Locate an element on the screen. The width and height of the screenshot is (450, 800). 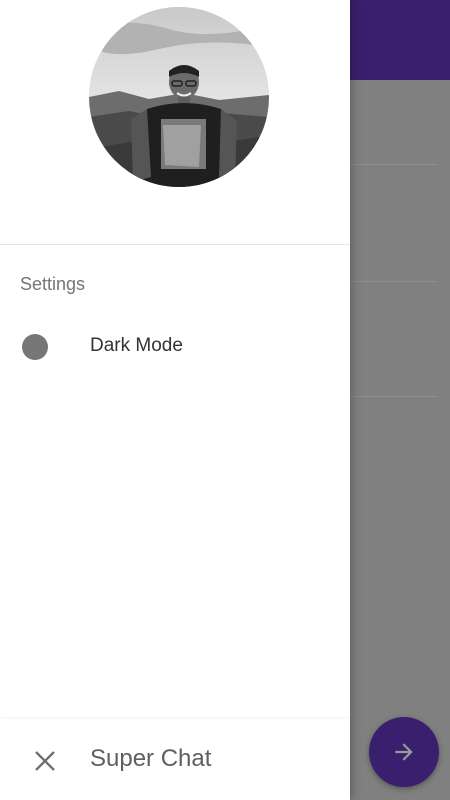
app-title: Super Chat is located at coordinates (151, 758).